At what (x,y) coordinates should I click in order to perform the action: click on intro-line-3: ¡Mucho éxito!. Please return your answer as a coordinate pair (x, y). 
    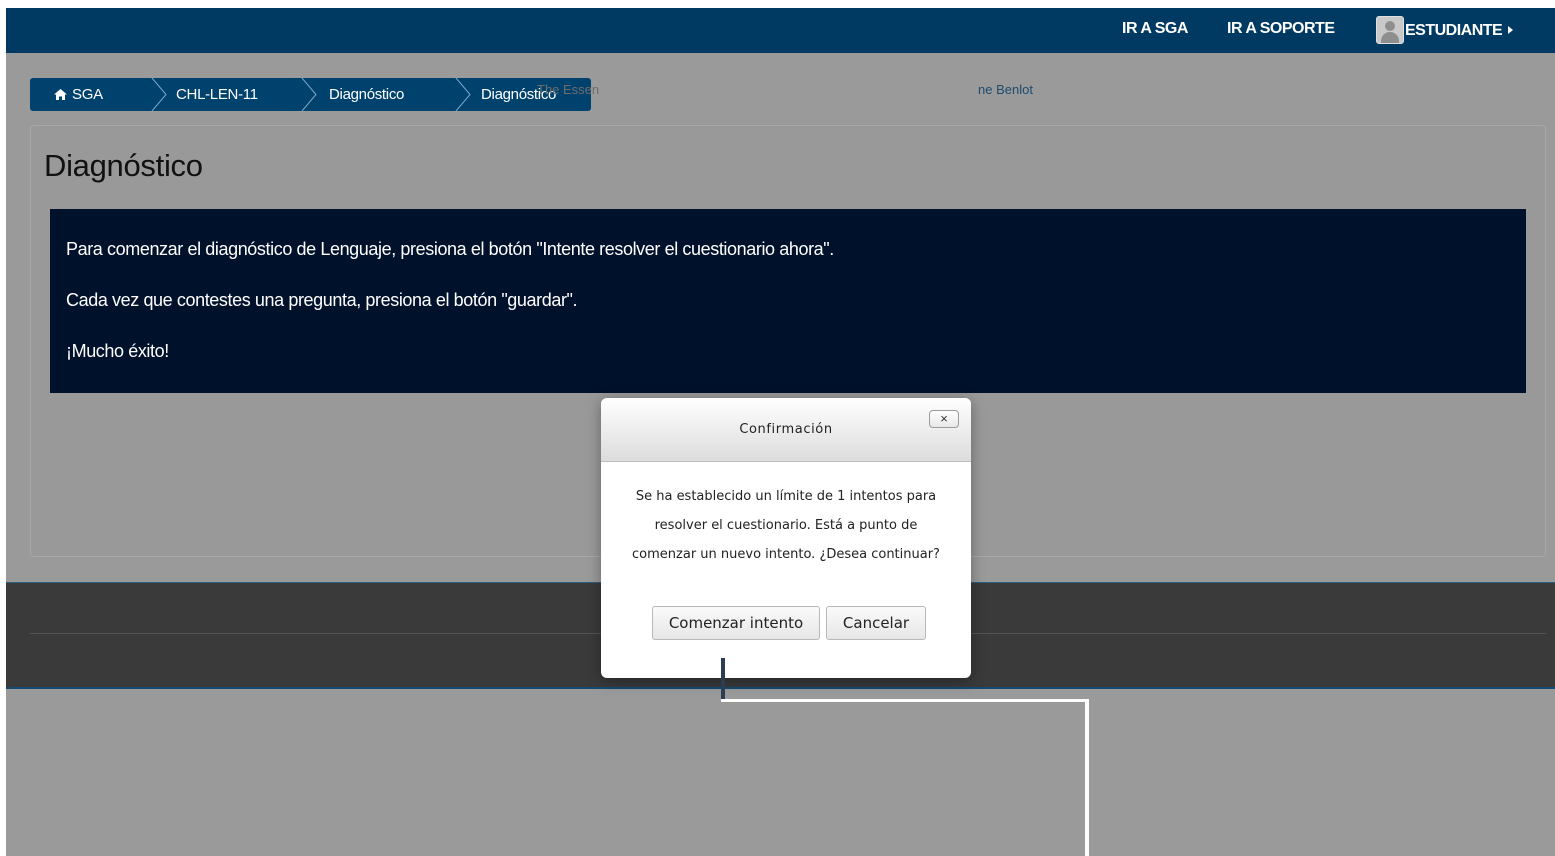
    Looking at the image, I should click on (117, 351).